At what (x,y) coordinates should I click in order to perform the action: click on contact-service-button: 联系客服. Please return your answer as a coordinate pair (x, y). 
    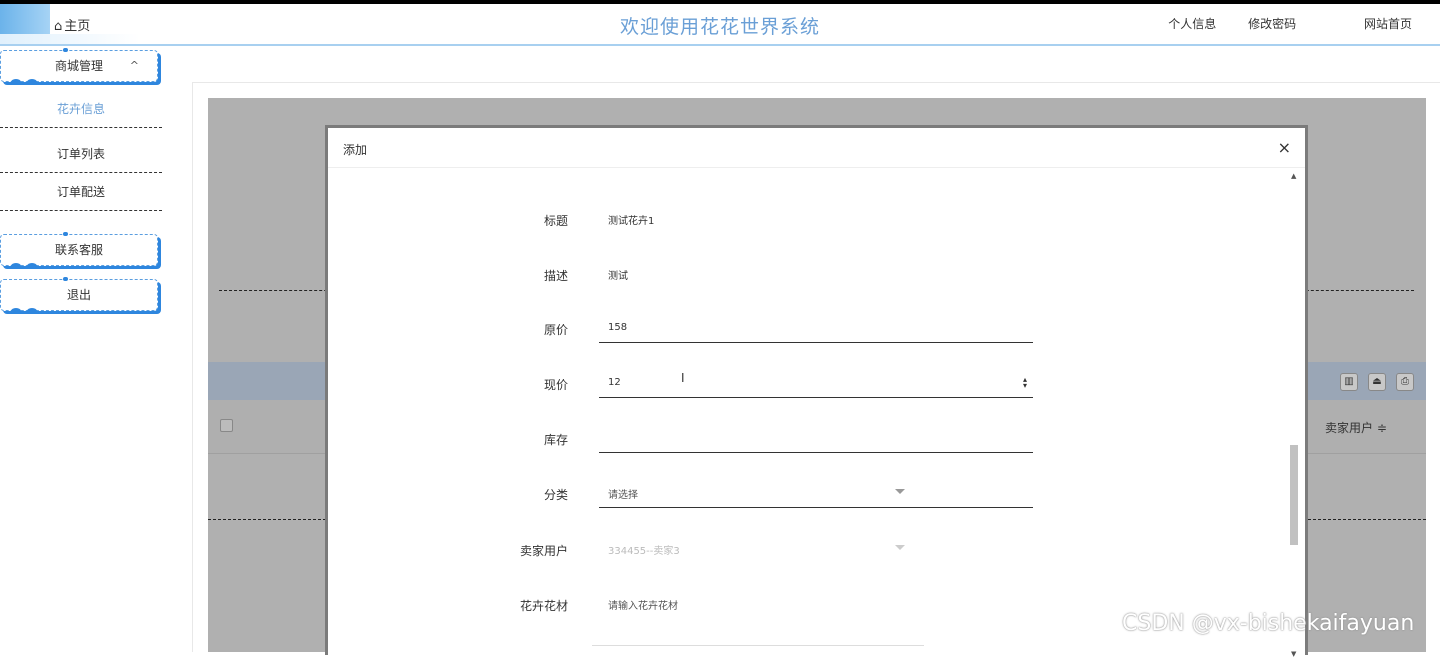
    Looking at the image, I should click on (79, 250).